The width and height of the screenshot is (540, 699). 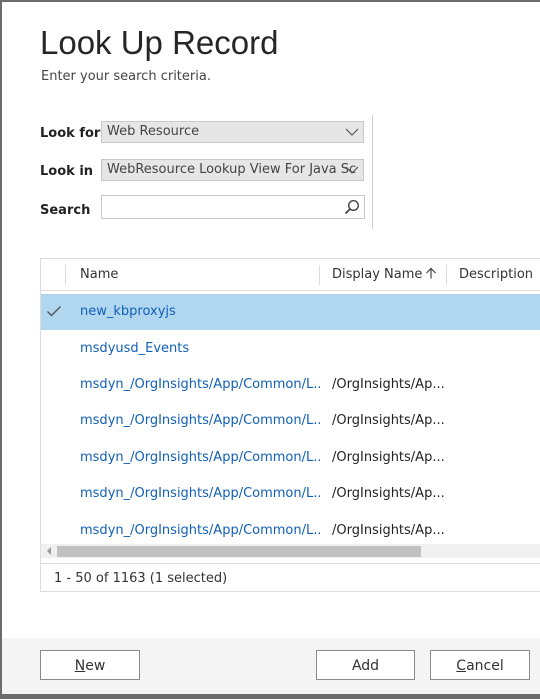 I want to click on new-button-label: ew, so click(x=95, y=666).